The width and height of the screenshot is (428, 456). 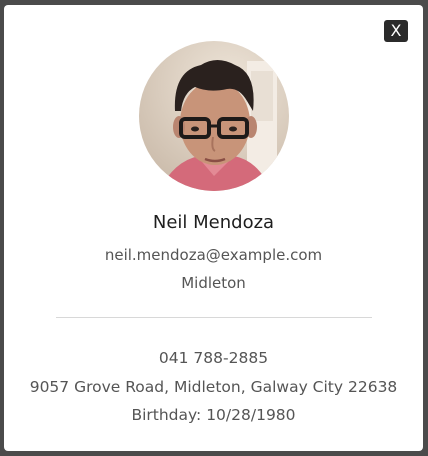 What do you see at coordinates (213, 283) in the screenshot?
I see `profile-city: Midleton` at bounding box center [213, 283].